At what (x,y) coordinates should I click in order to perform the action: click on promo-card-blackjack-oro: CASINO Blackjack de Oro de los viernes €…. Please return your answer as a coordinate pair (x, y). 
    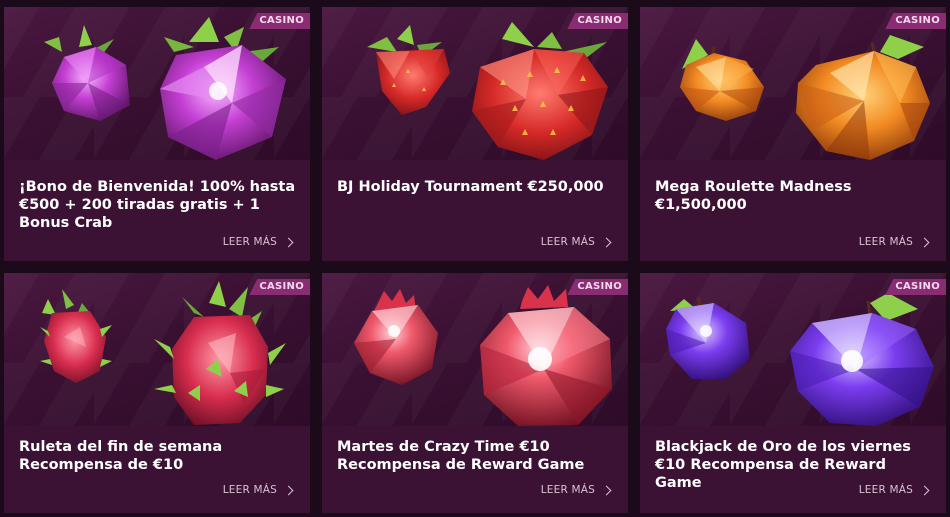
    Looking at the image, I should click on (793, 393).